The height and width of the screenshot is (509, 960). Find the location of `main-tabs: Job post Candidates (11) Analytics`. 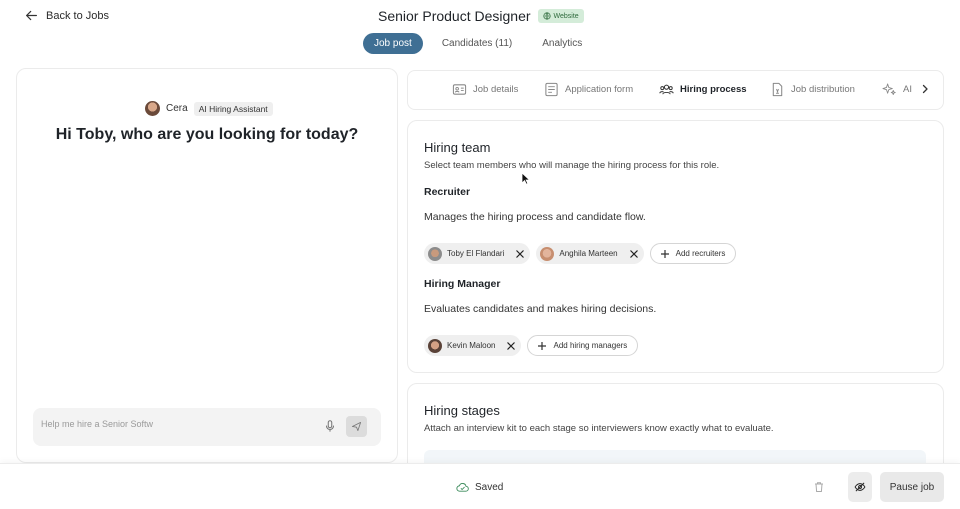

main-tabs: Job post Candidates (11) Analytics is located at coordinates (478, 43).